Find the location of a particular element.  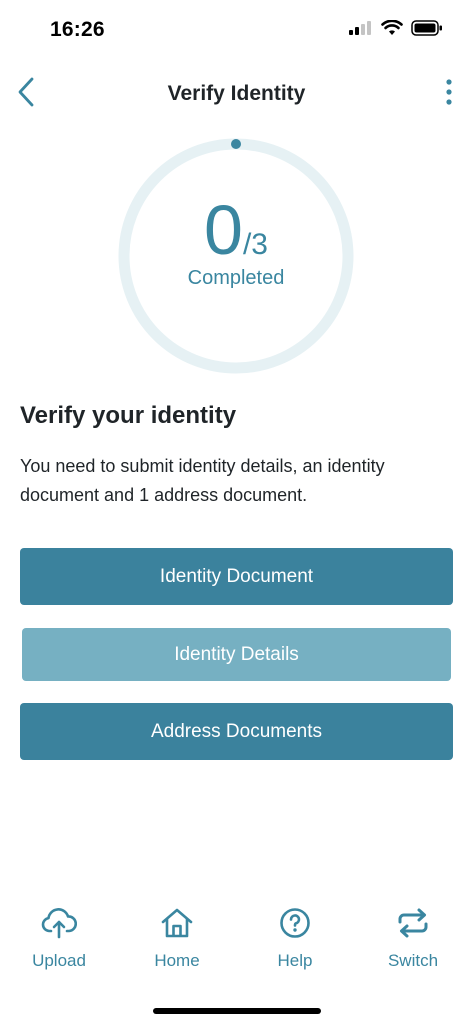

completed-count: 0 is located at coordinates (223, 230).